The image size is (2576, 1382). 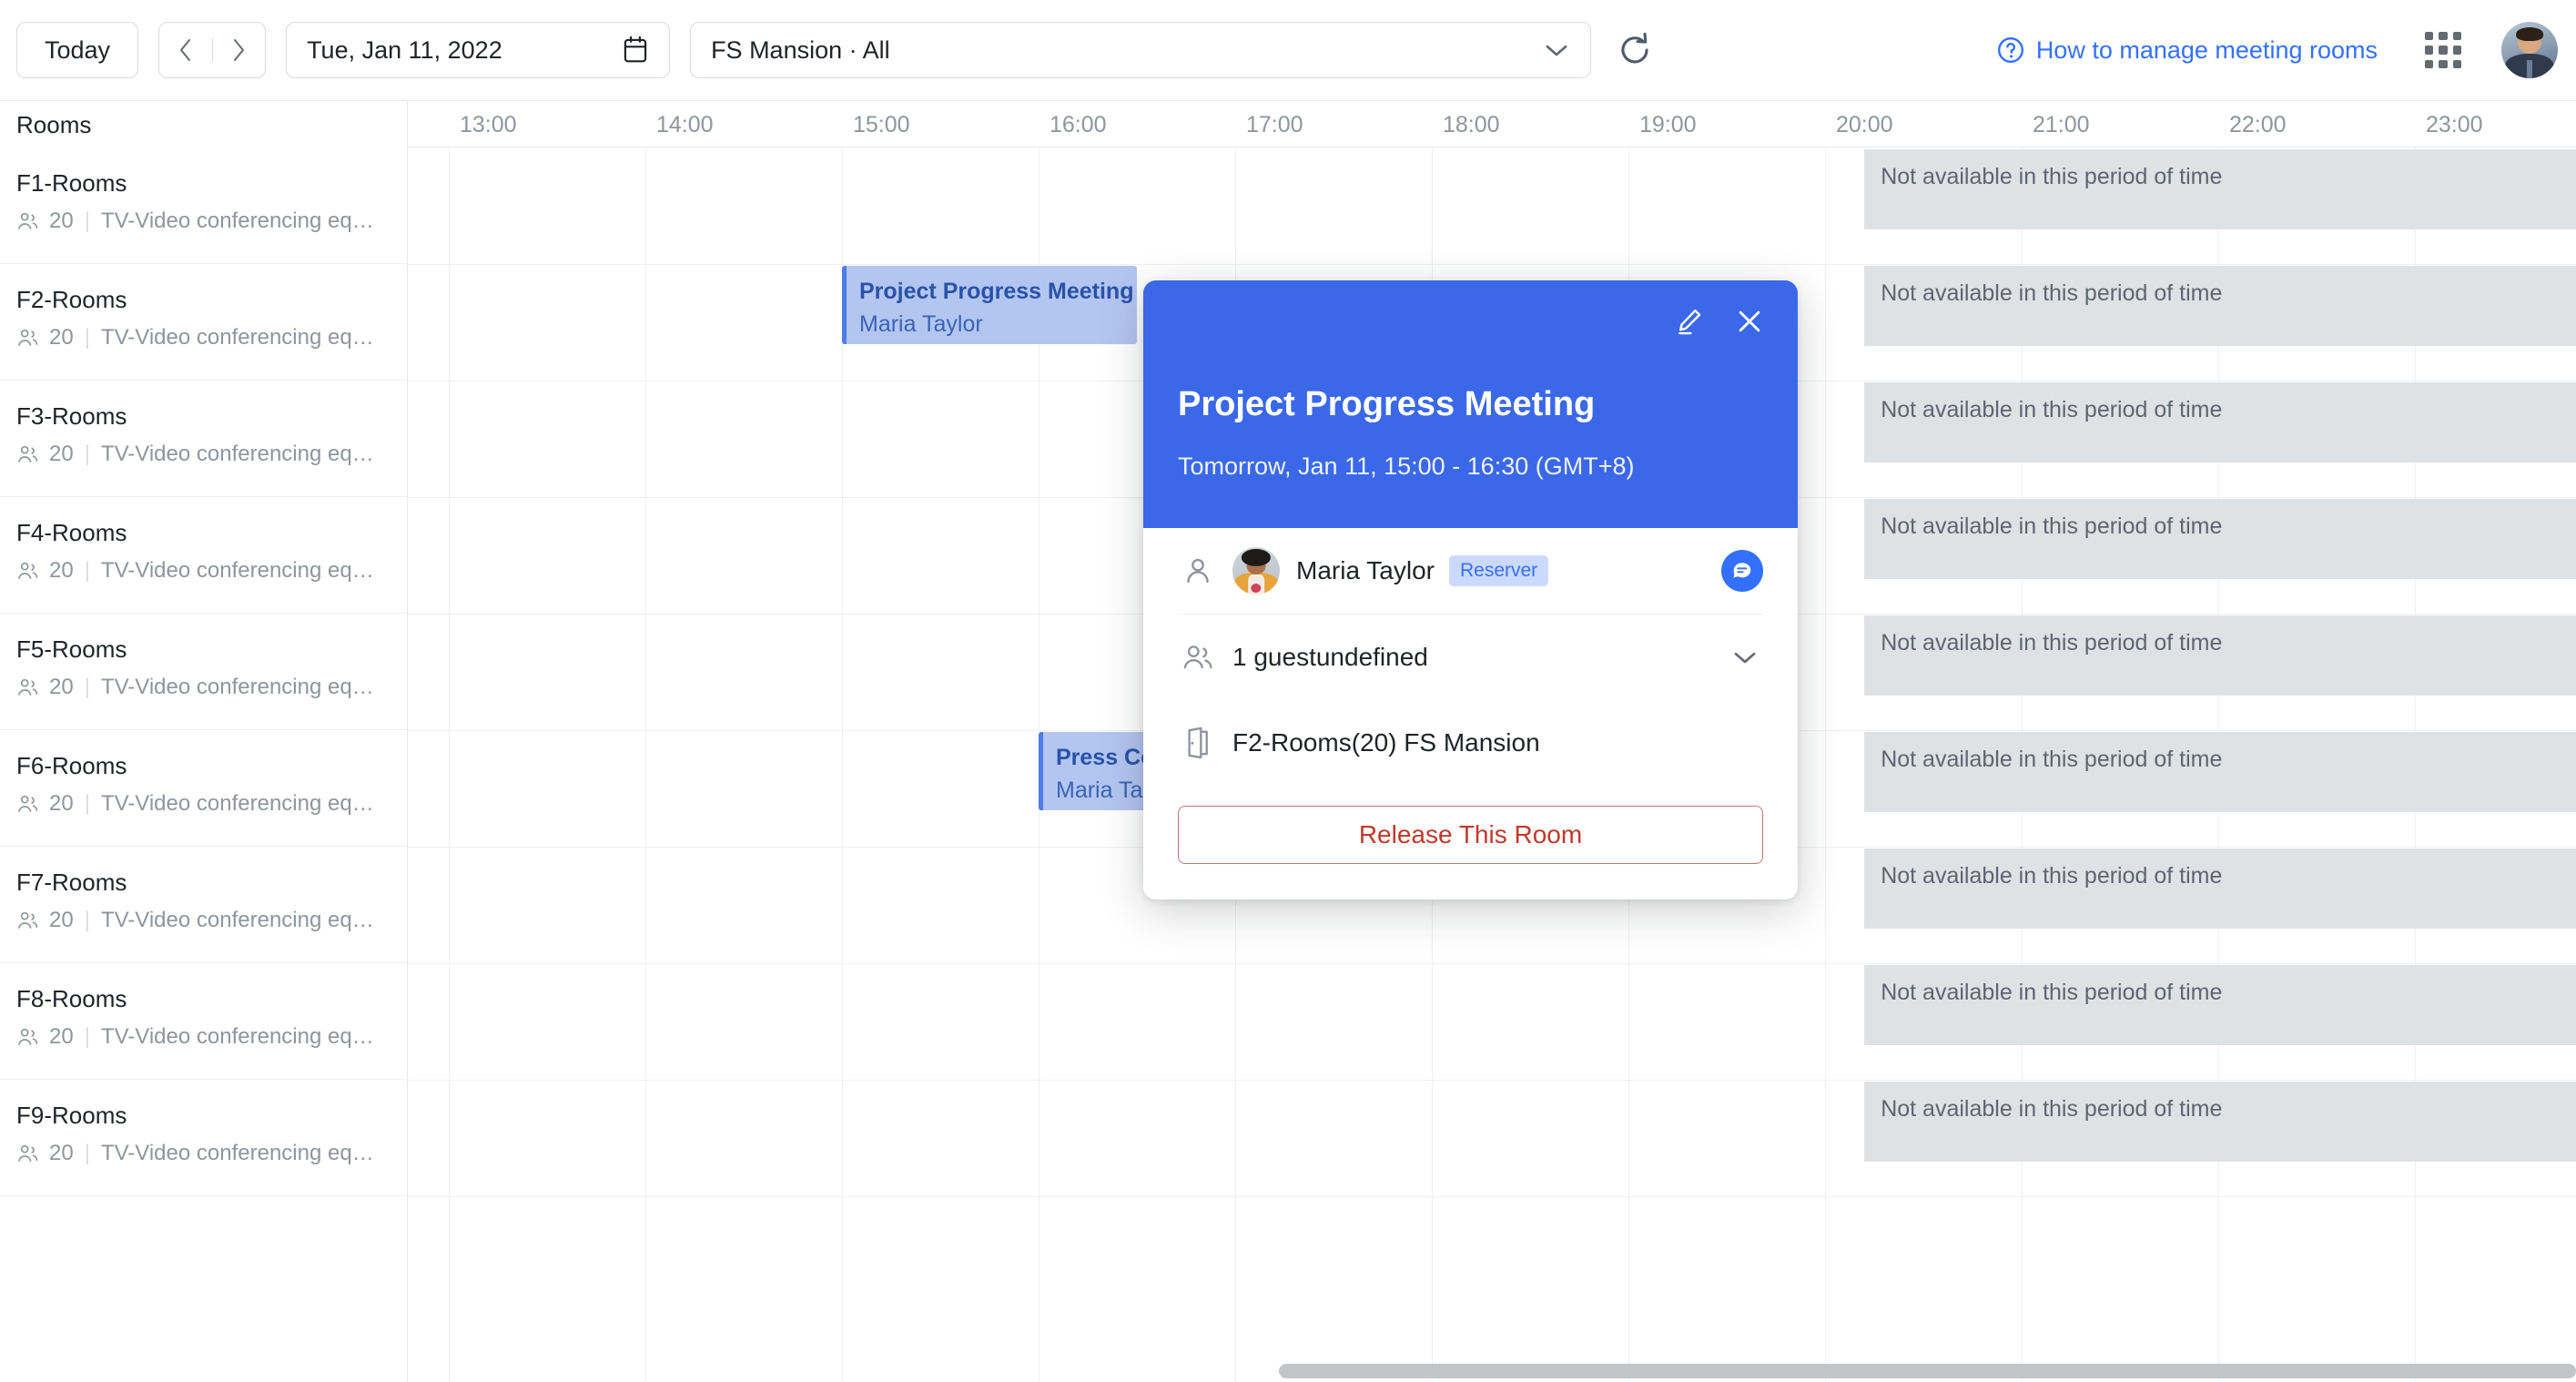 What do you see at coordinates (1471, 124) in the screenshot?
I see `time-label: 18:00` at bounding box center [1471, 124].